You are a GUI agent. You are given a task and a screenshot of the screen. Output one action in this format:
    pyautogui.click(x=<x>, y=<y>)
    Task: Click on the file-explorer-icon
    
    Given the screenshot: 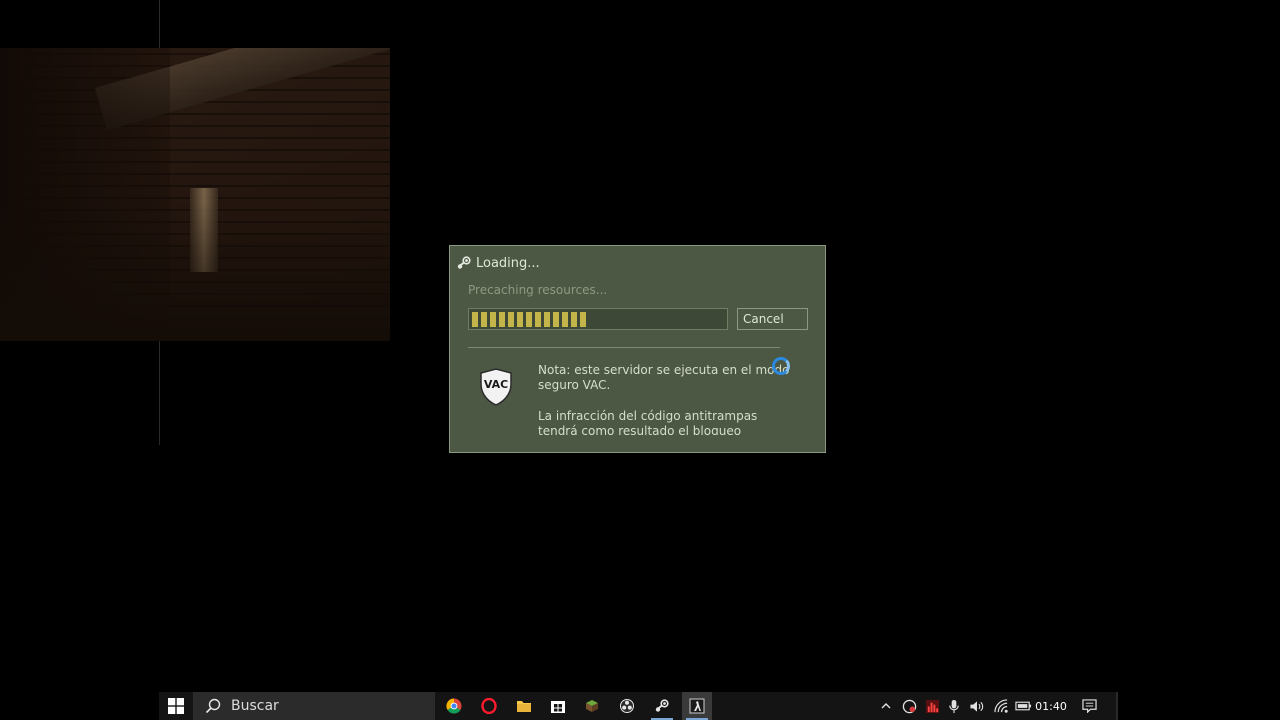 What is the action you would take?
    pyautogui.click(x=524, y=706)
    